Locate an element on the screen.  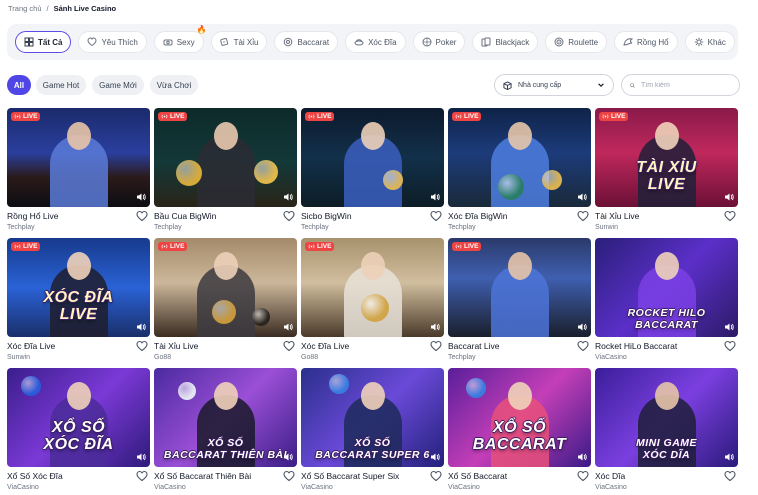
breadcrumb-home: Trang chủ is located at coordinates (25, 8).